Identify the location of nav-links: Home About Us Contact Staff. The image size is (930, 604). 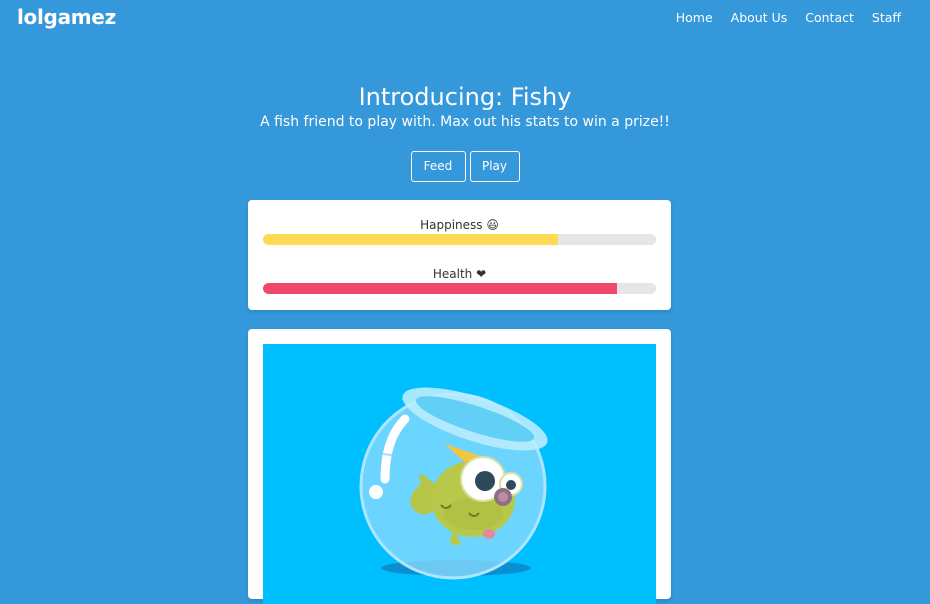
(788, 17).